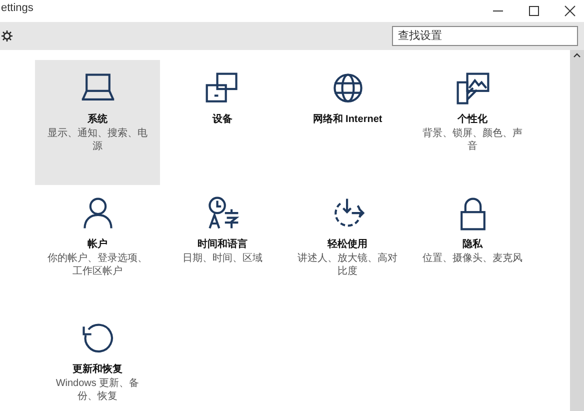 The image size is (584, 411). What do you see at coordinates (97, 369) in the screenshot?
I see `tile-title: 更新和恢复` at bounding box center [97, 369].